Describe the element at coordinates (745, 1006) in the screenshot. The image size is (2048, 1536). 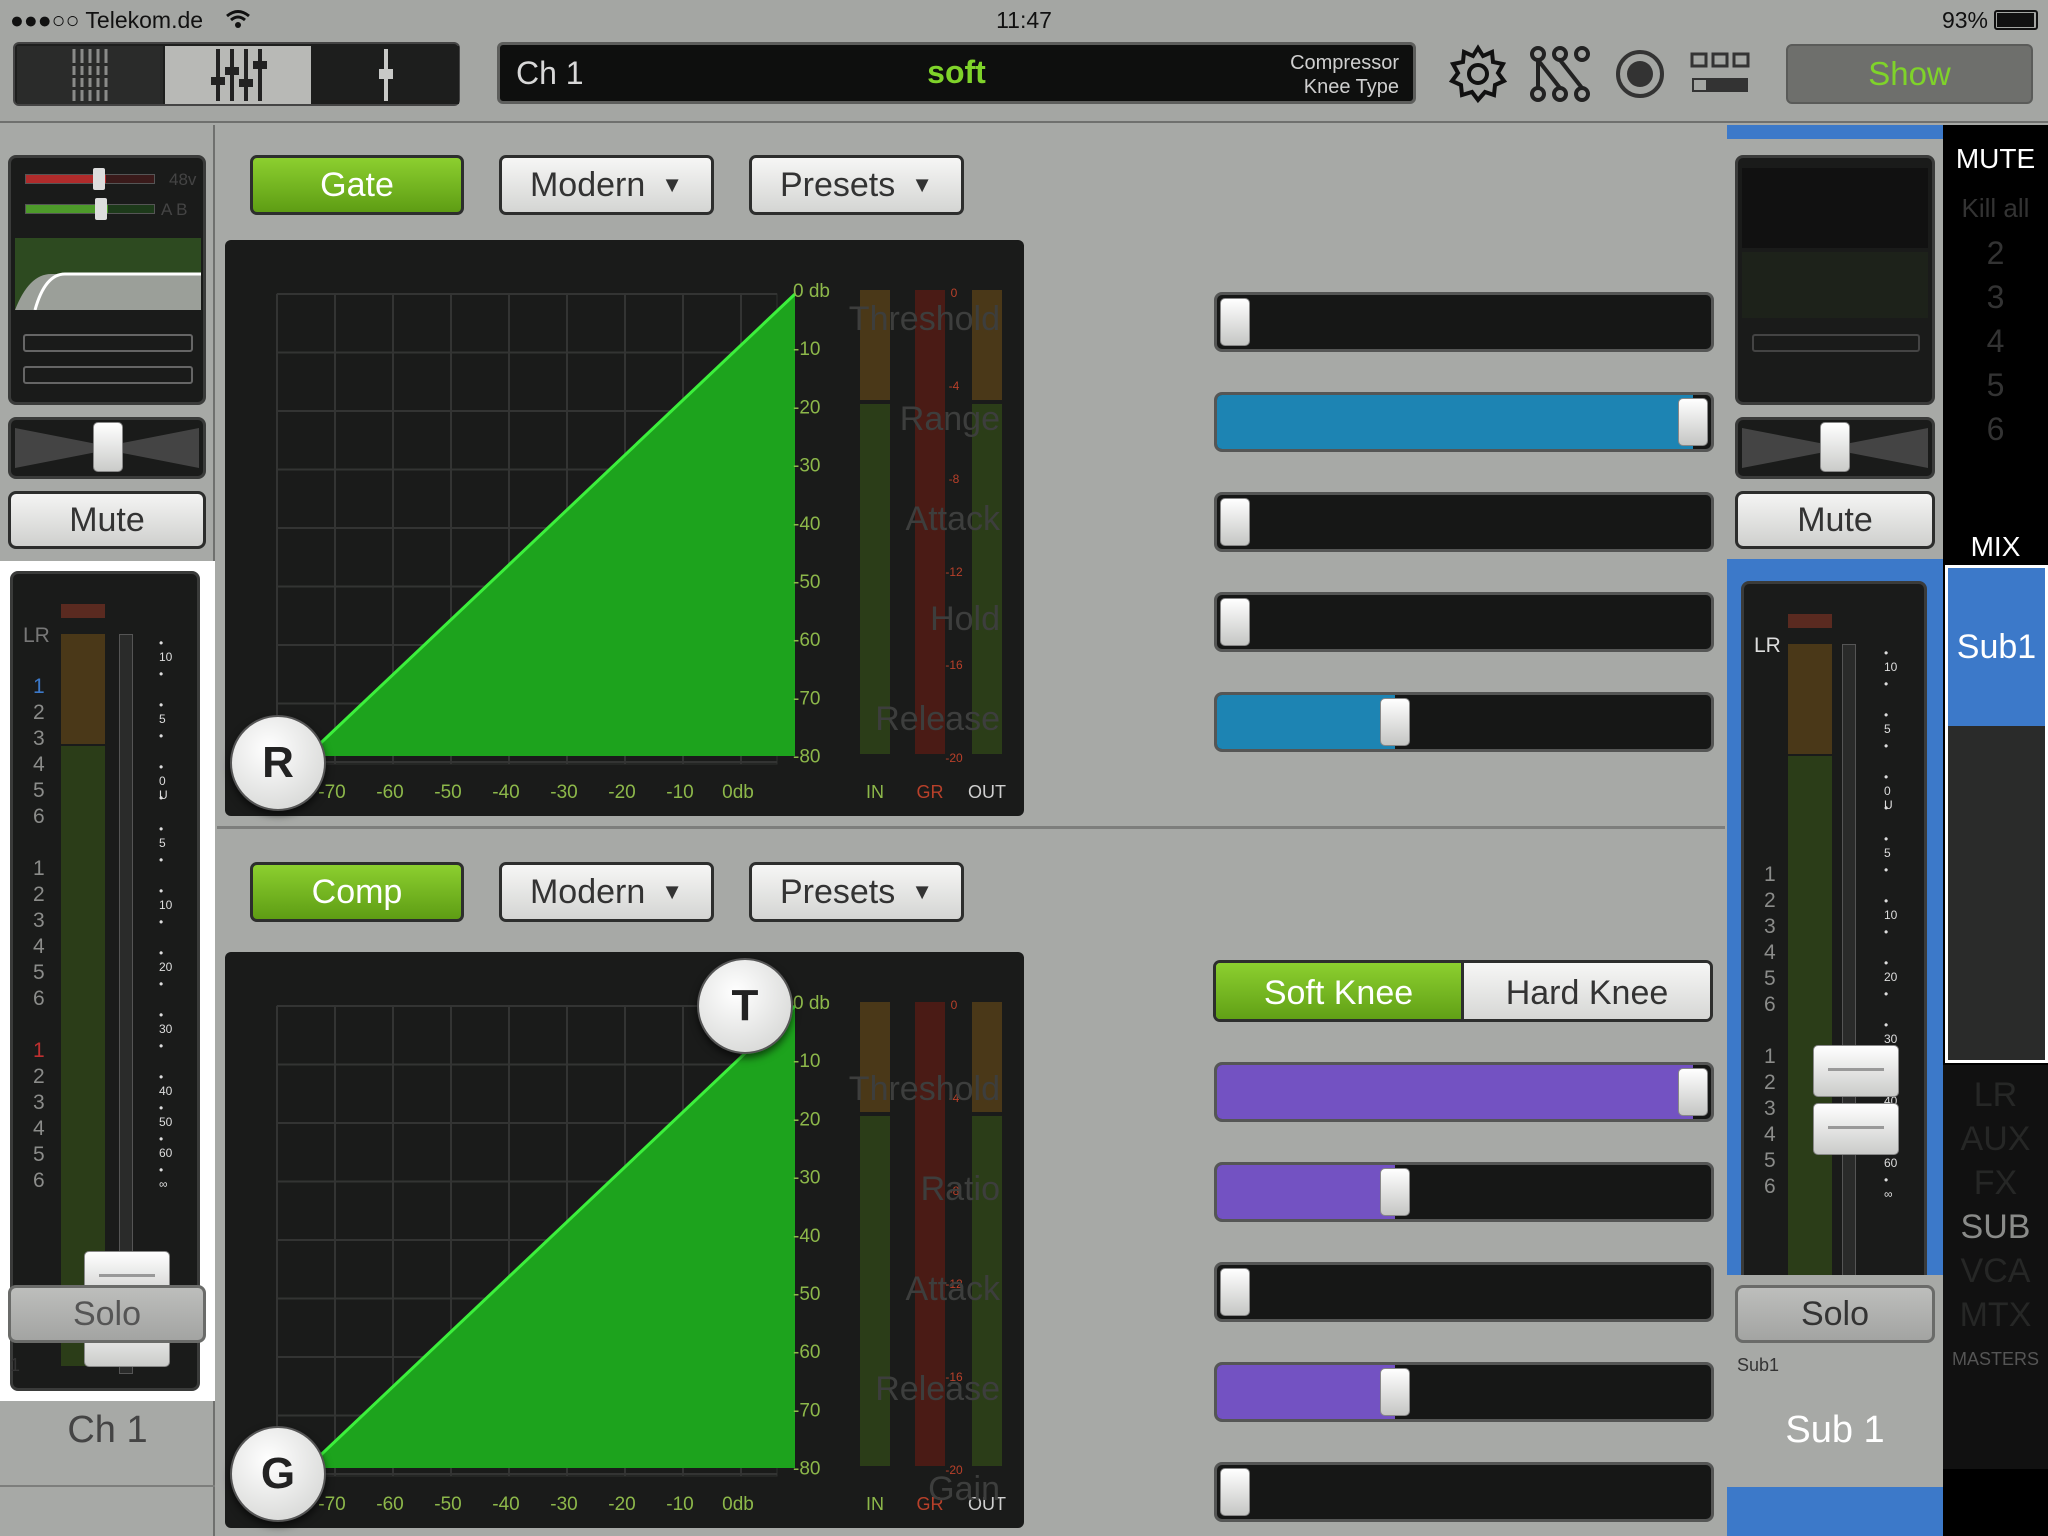
I see `comp-threshold-handle: T` at that location.